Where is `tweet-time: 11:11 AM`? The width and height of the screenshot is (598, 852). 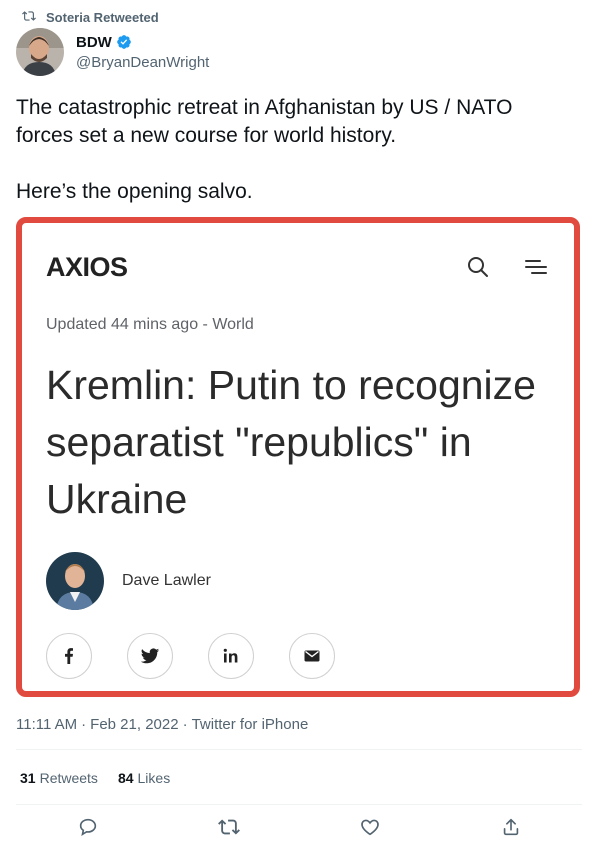
tweet-time: 11:11 AM is located at coordinates (46, 724).